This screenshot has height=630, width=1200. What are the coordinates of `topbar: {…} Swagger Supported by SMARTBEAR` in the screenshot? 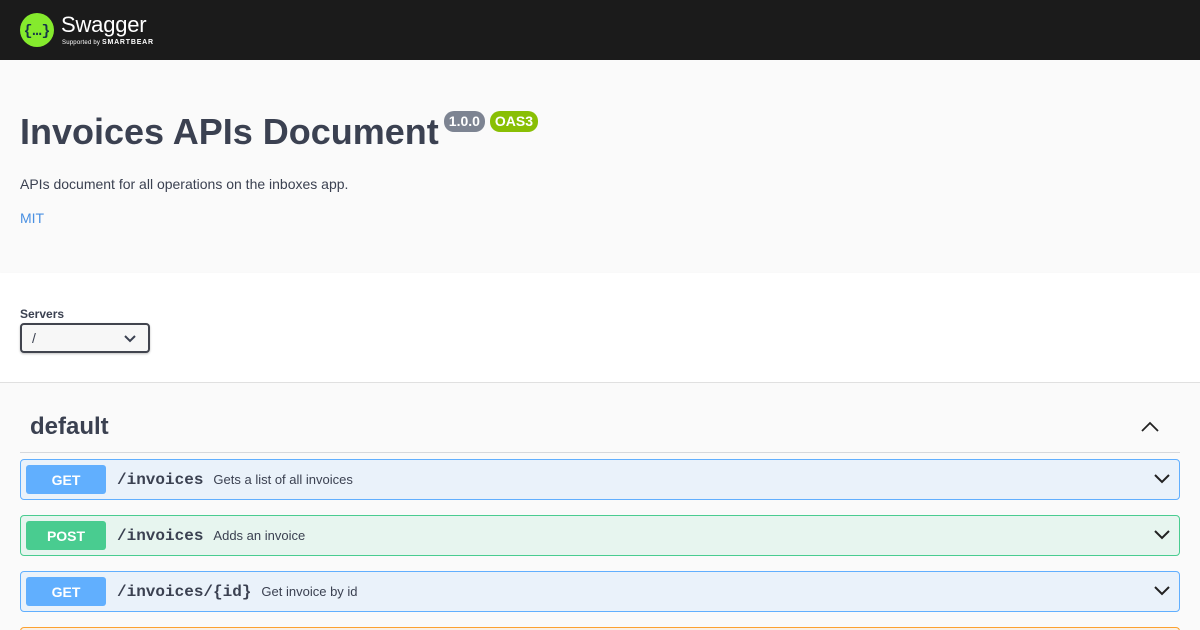 It's located at (600, 30).